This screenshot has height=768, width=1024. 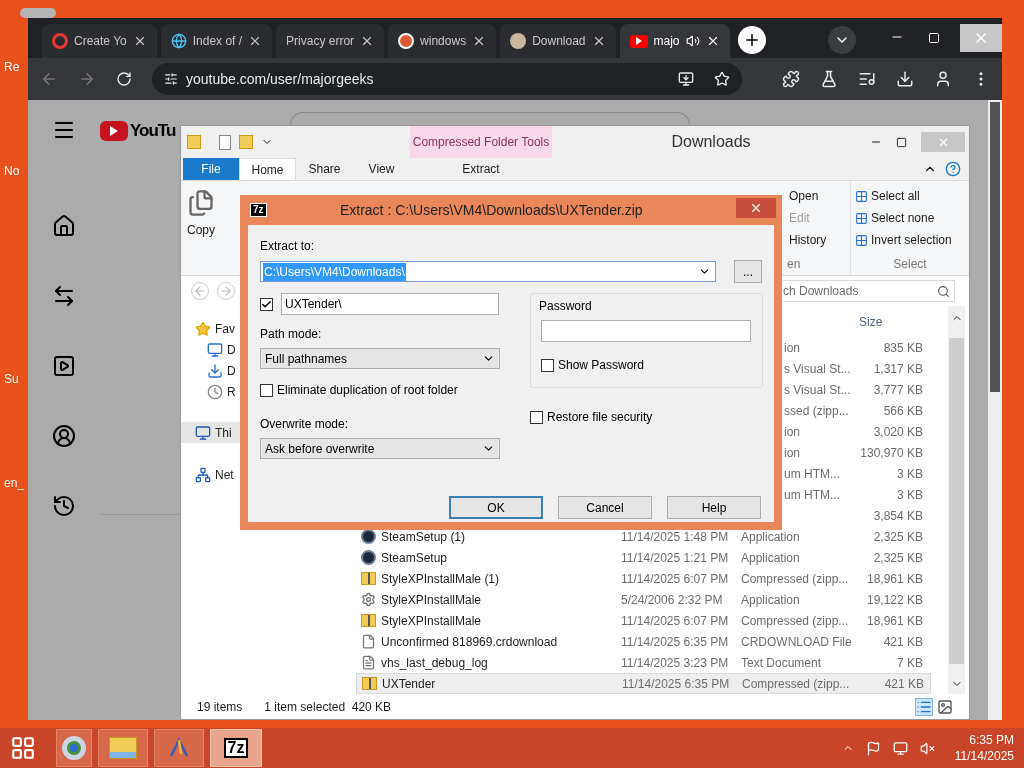 I want to click on window-title: Downloads, so click(x=711, y=142).